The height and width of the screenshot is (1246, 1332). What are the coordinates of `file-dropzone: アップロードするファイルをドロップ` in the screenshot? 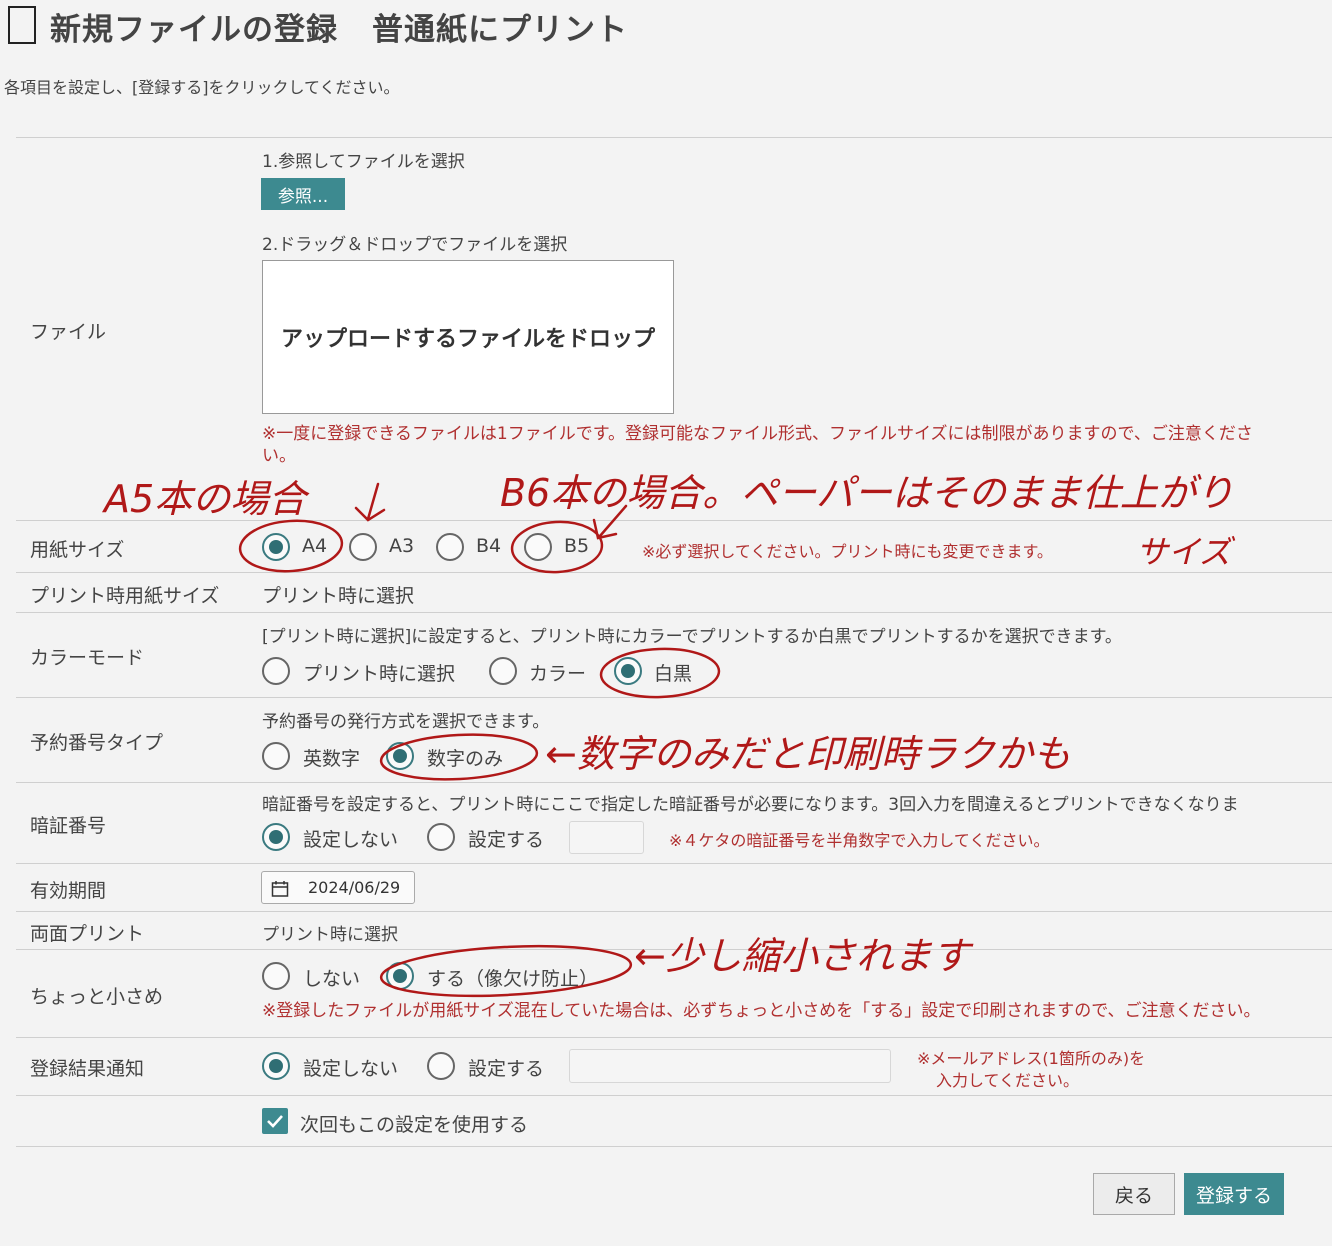 It's located at (468, 337).